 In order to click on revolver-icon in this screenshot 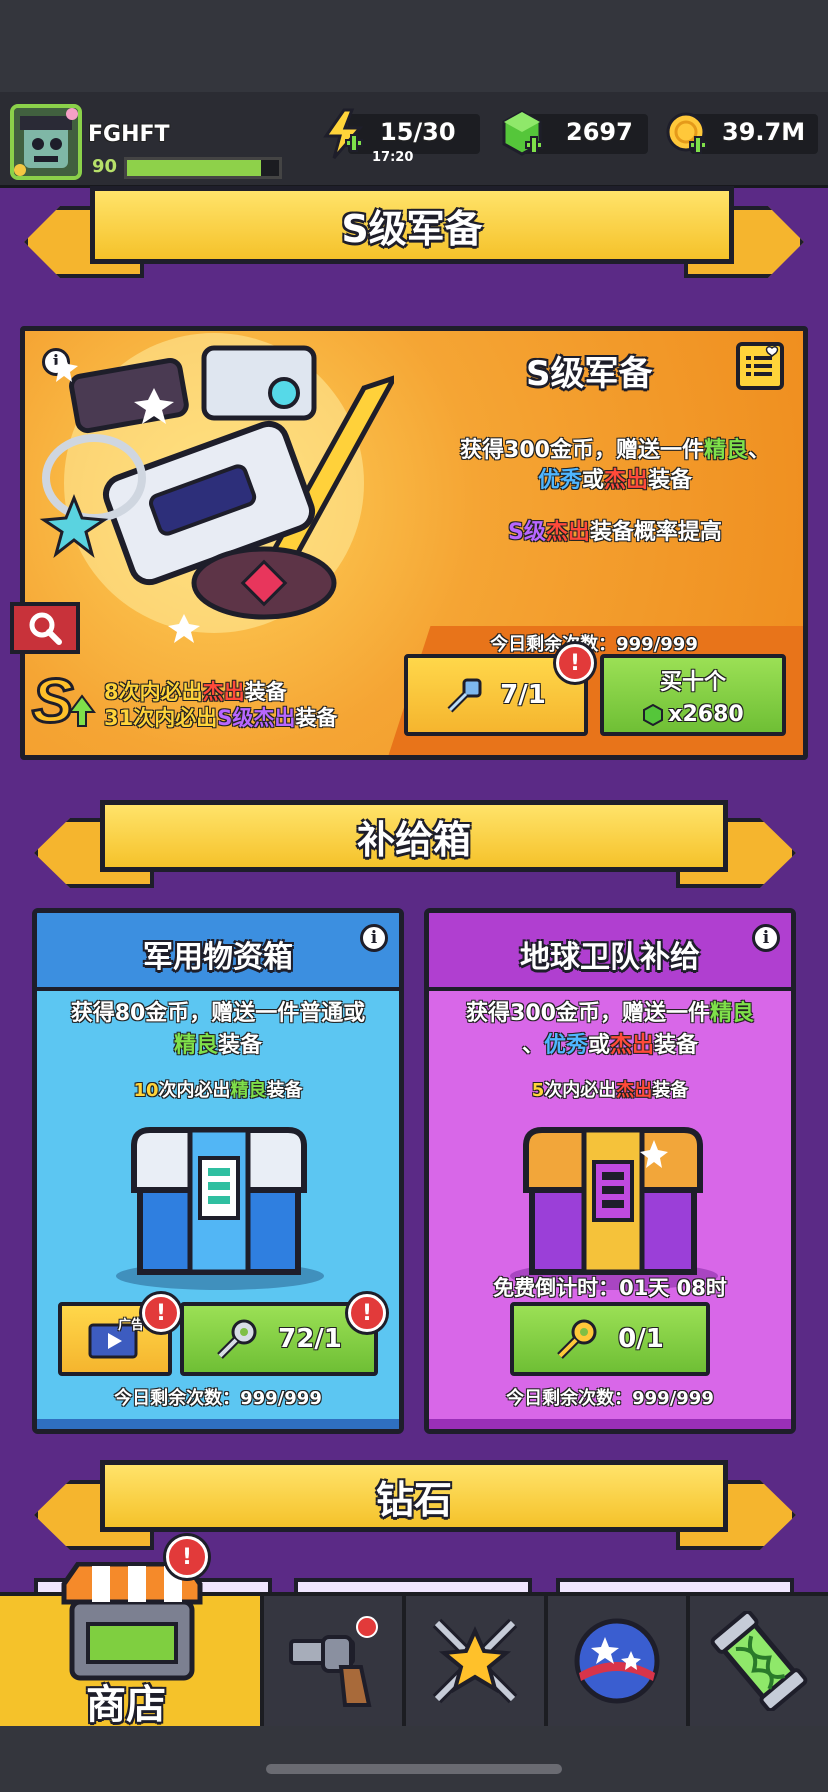, I will do `click(333, 1661)`.